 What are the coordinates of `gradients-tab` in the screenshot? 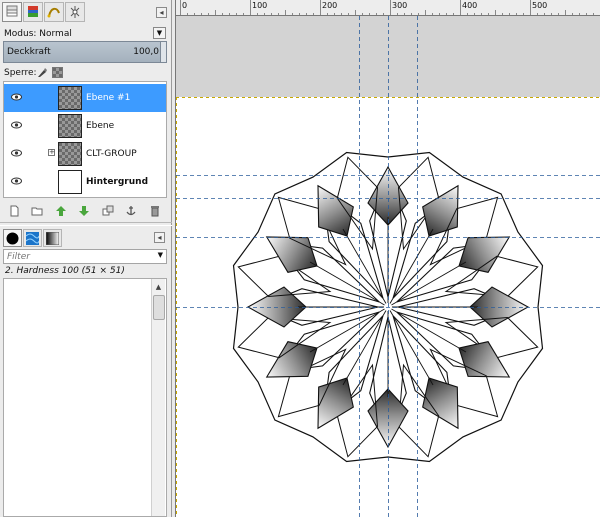 It's located at (52, 238).